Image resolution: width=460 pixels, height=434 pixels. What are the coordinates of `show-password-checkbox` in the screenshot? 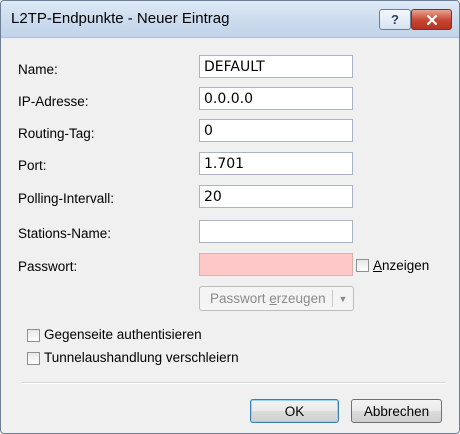 It's located at (362, 265).